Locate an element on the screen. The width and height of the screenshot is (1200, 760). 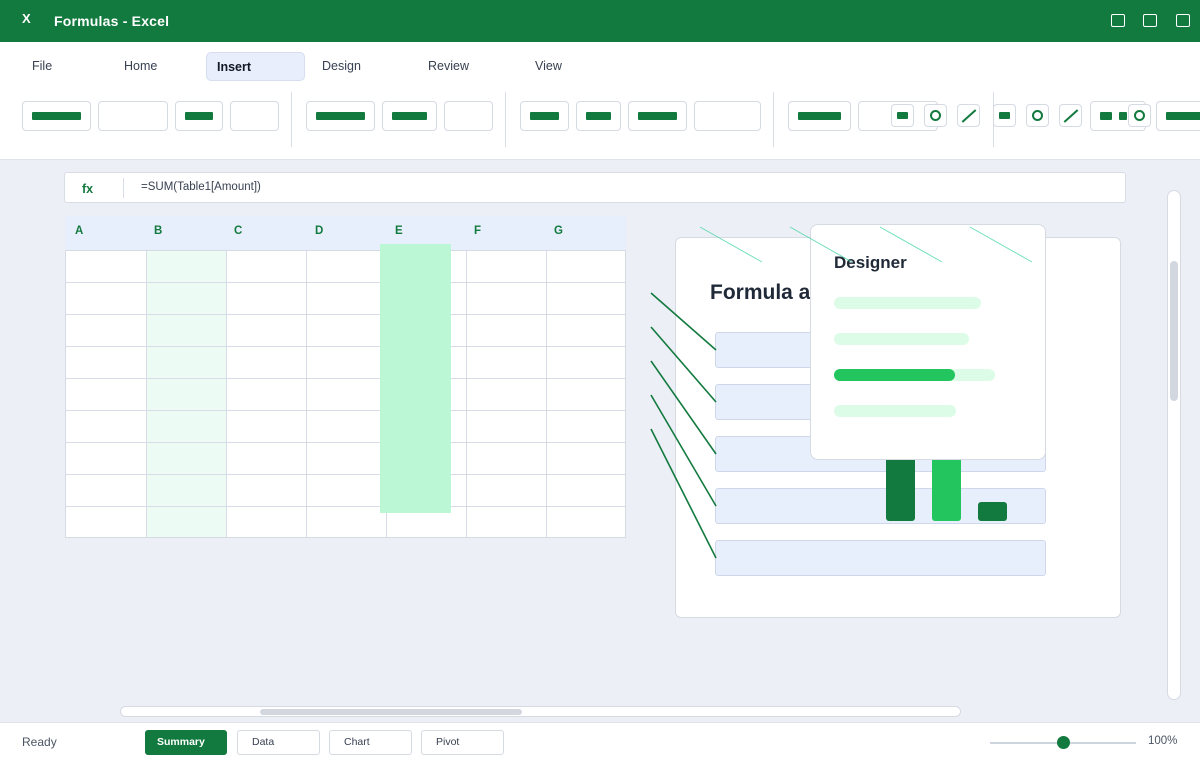
sheet-tab-summary: Summary is located at coordinates (186, 742).